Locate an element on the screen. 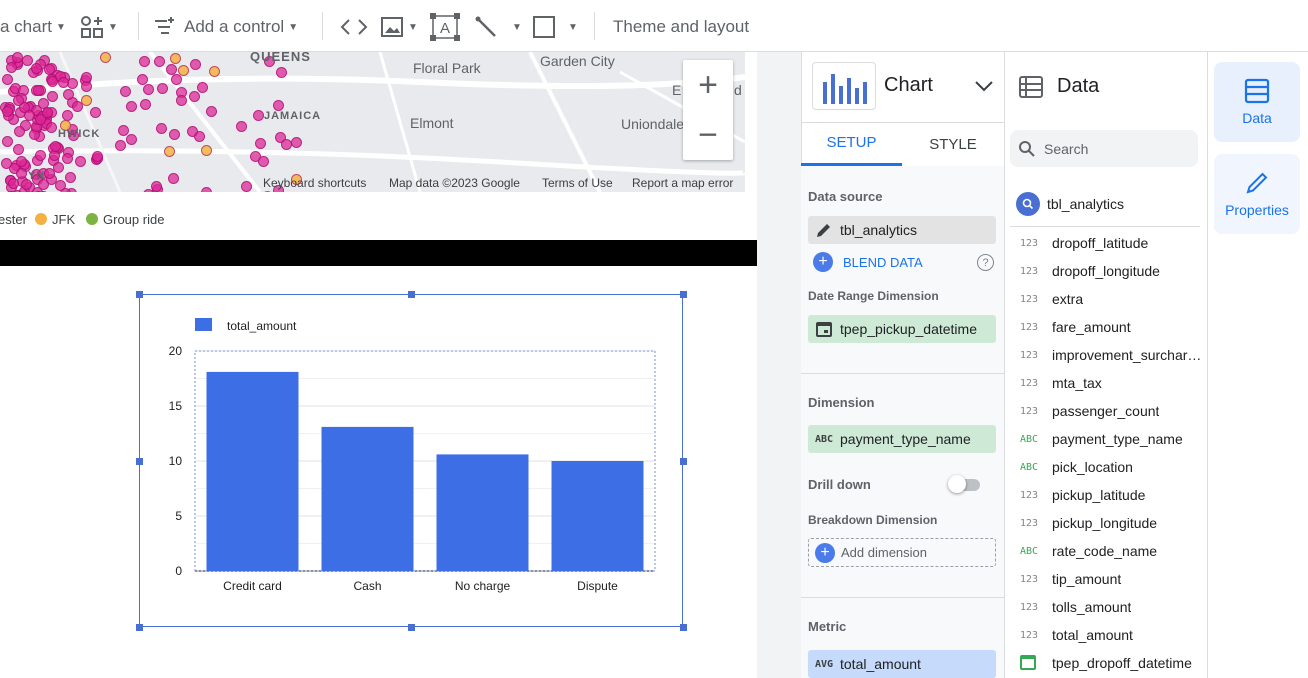 This screenshot has width=1308, height=678. field-item: tpep_dropoff_datetime is located at coordinates (1107, 663).